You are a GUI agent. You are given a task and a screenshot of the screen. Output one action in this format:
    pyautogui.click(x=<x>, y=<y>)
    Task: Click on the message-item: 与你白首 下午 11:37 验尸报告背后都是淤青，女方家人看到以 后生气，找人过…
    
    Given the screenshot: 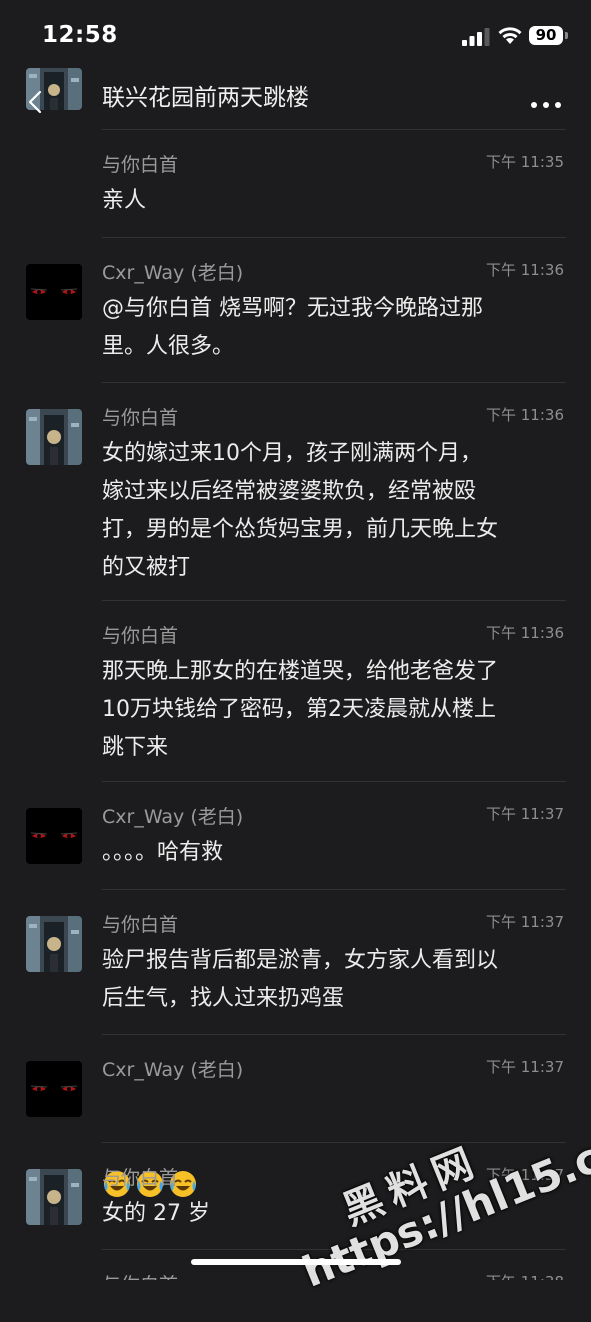 What is the action you would take?
    pyautogui.click(x=295, y=962)
    